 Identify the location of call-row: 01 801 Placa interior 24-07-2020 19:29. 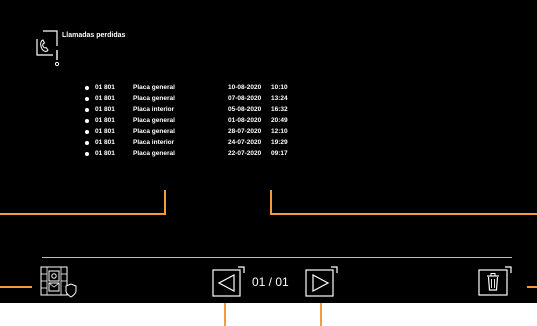
(193, 142).